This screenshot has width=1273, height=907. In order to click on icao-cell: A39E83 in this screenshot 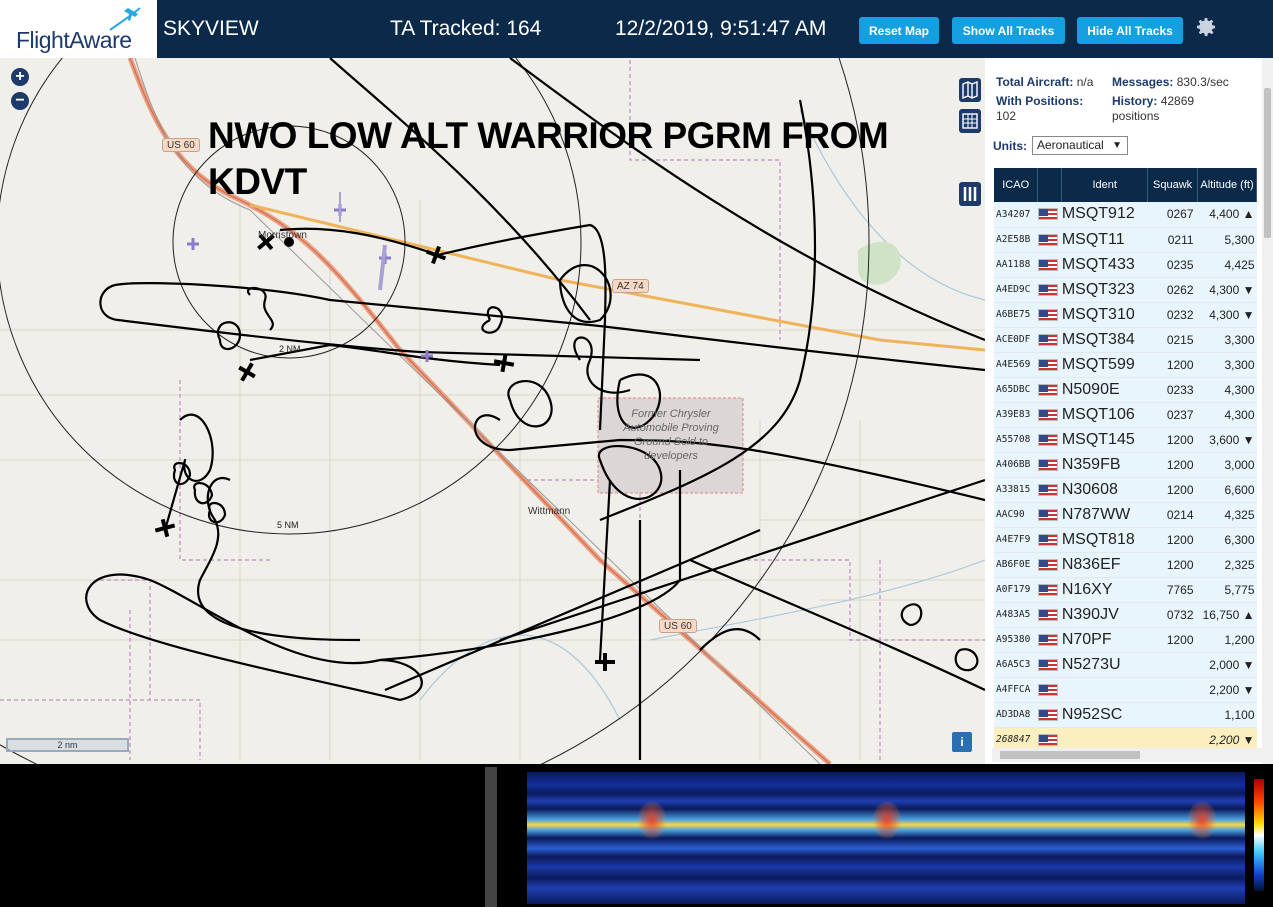, I will do `click(1016, 415)`.